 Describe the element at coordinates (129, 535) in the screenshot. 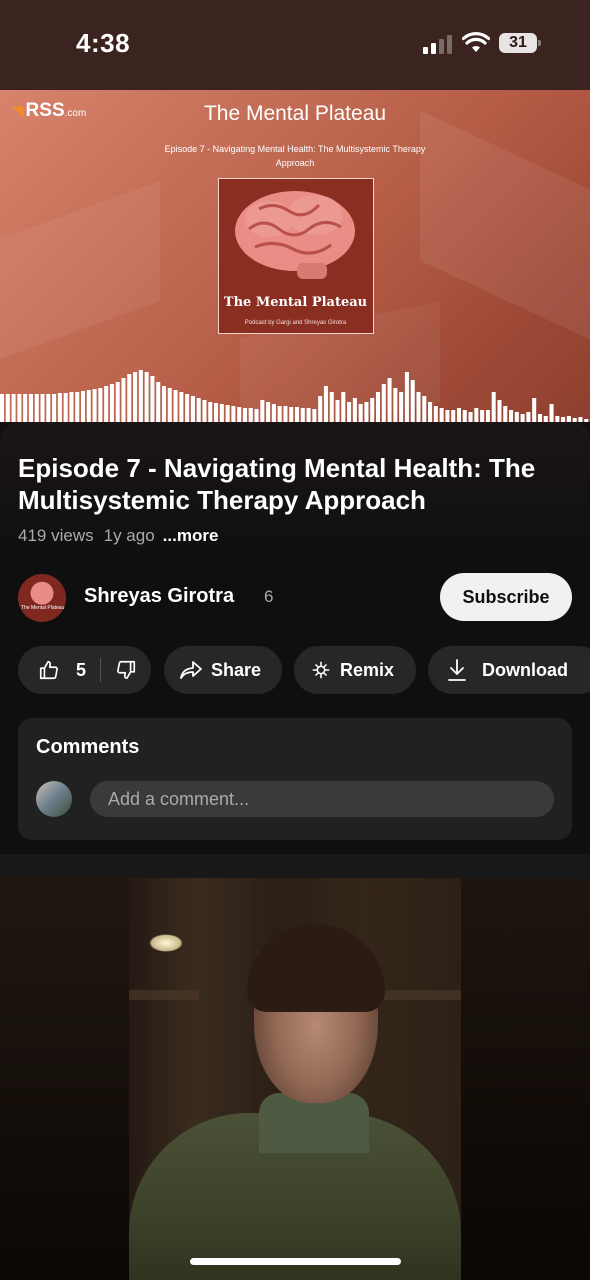

I see `upload-age: 1y ago` at that location.